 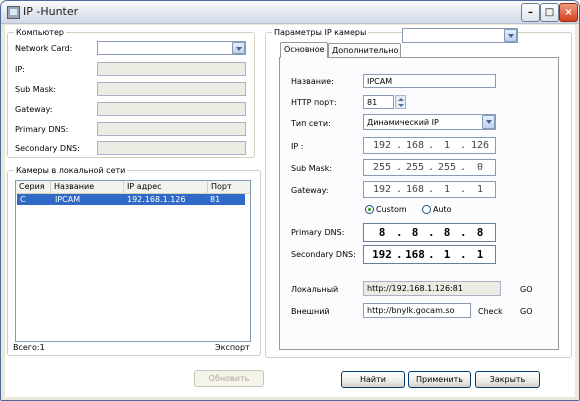 What do you see at coordinates (33, 187) in the screenshot?
I see `column-header-series: Серия` at bounding box center [33, 187].